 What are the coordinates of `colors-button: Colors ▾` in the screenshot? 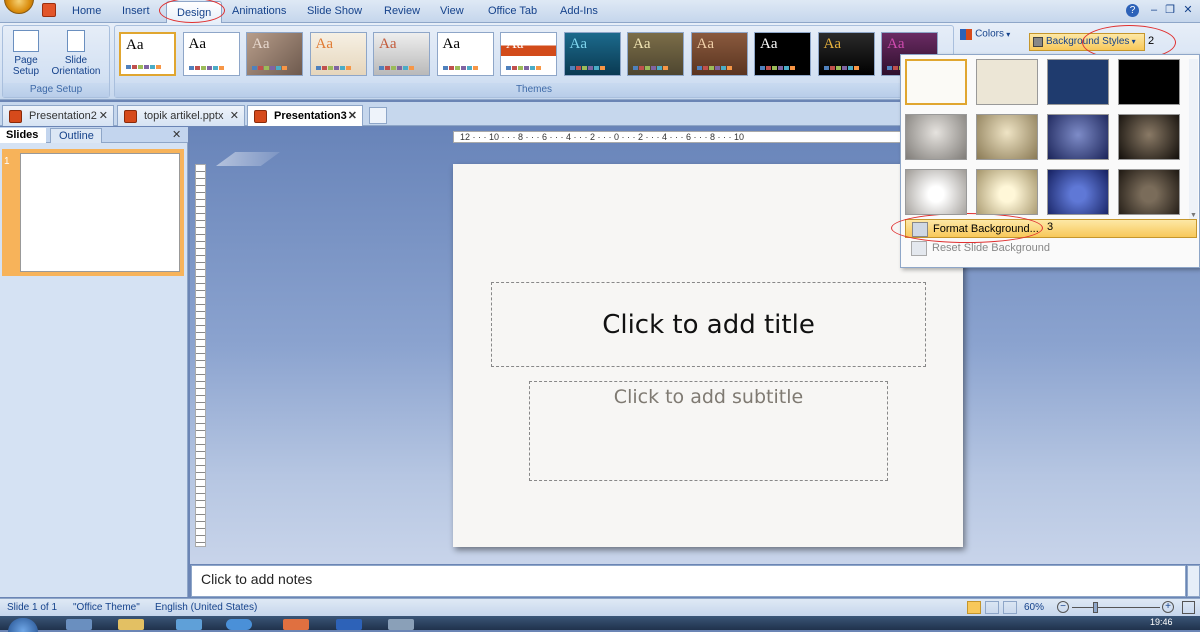 It's located at (991, 35).